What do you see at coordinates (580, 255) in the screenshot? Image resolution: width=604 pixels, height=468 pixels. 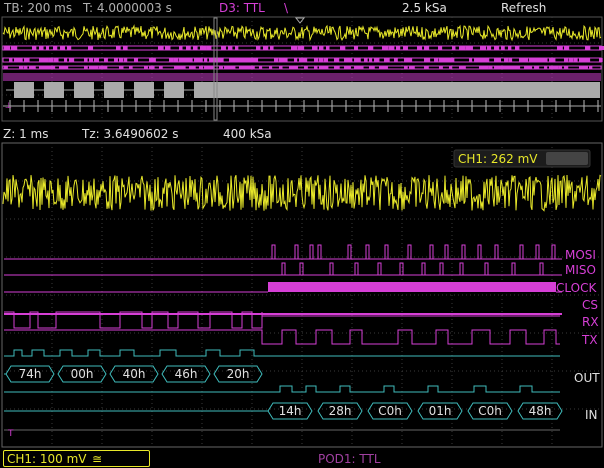 I see `label-mosi: MOSI` at bounding box center [580, 255].